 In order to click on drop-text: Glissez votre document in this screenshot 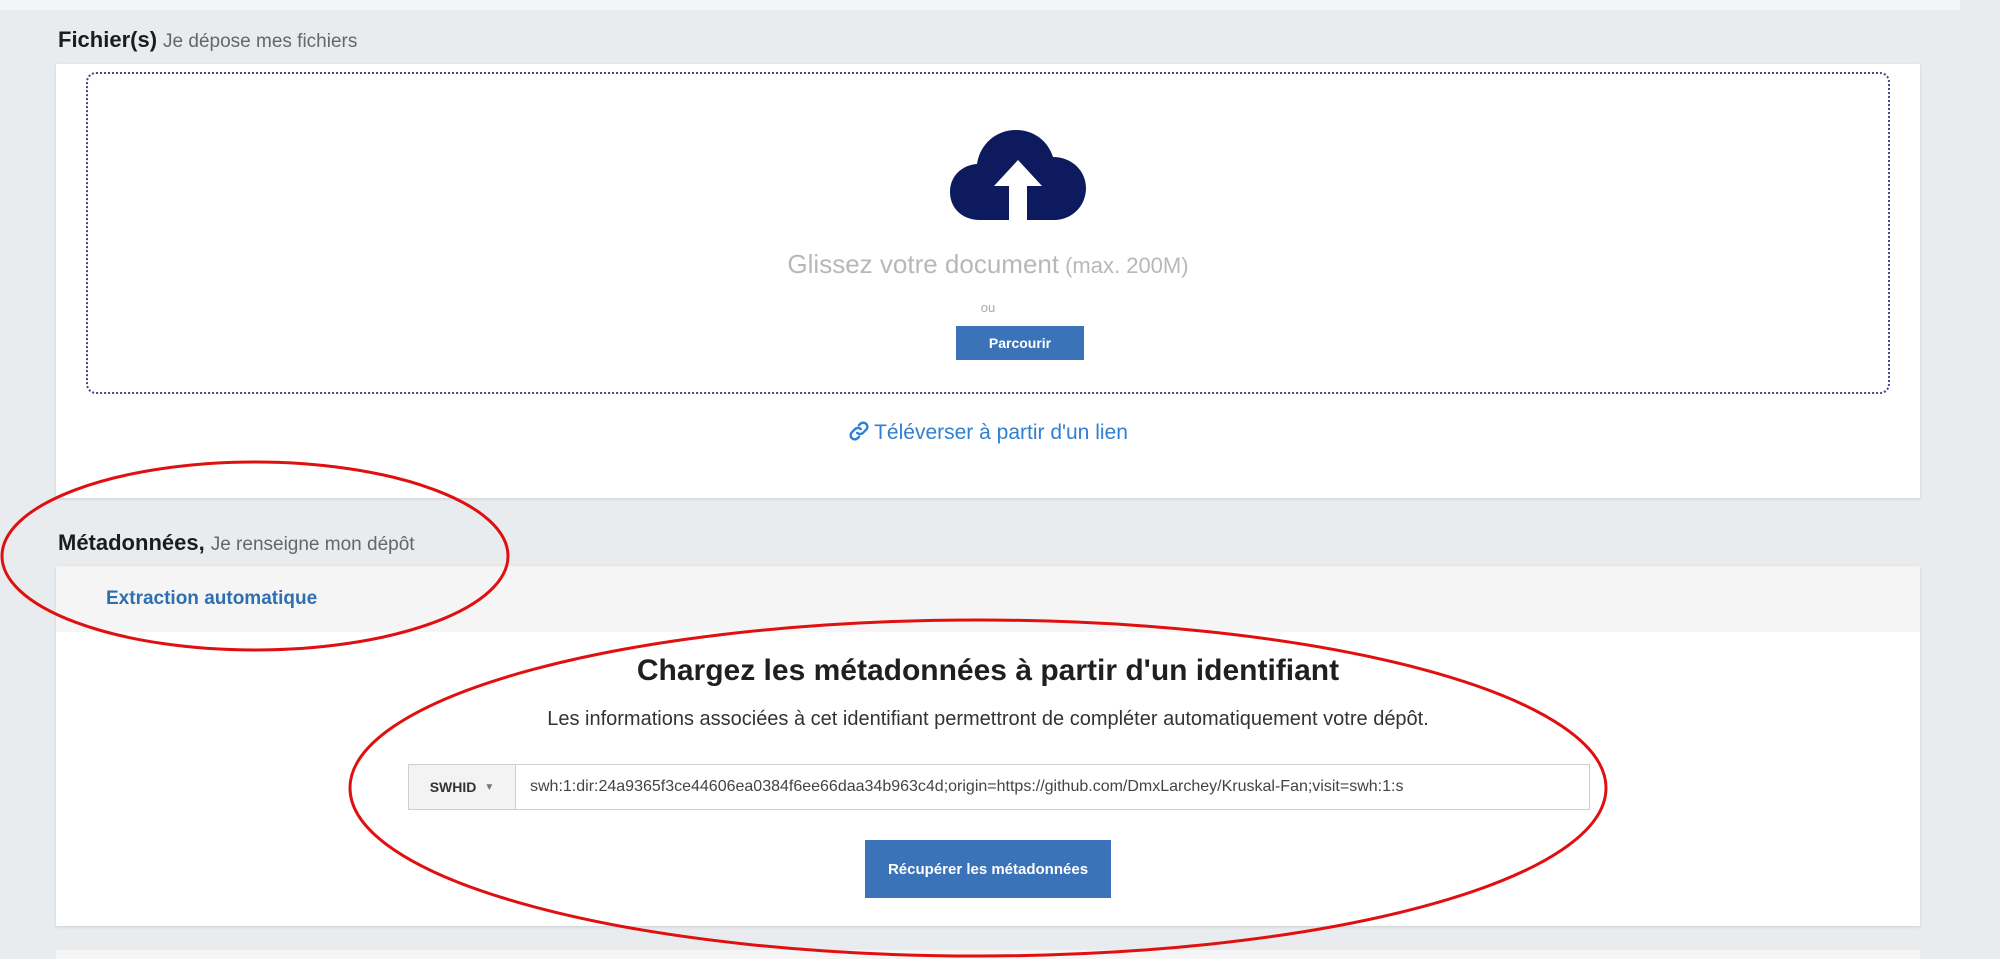, I will do `click(923, 264)`.